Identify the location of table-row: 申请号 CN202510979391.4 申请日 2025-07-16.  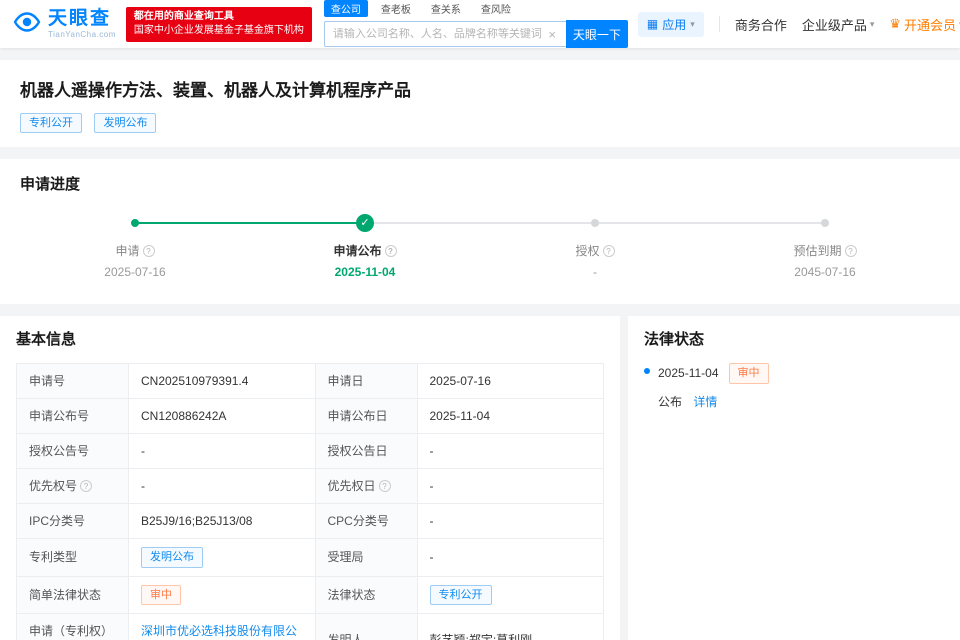
(310, 381).